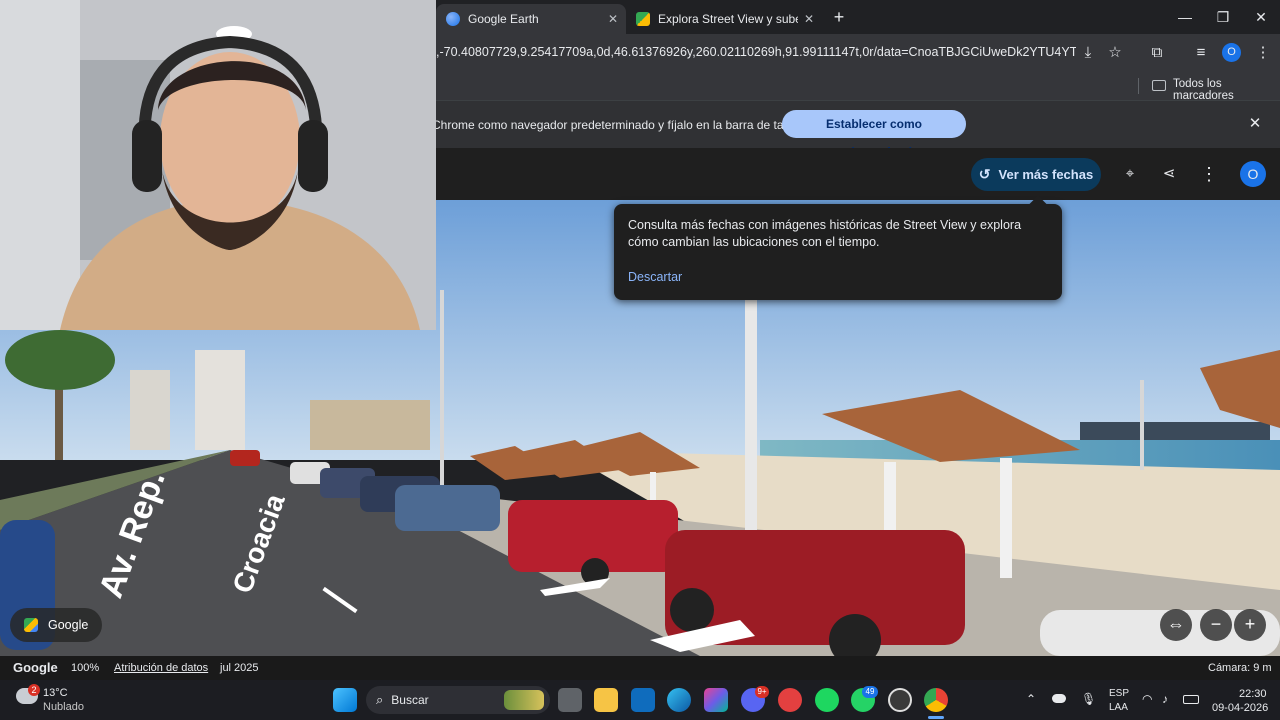  What do you see at coordinates (345, 700) in the screenshot?
I see `windows-start-icon` at bounding box center [345, 700].